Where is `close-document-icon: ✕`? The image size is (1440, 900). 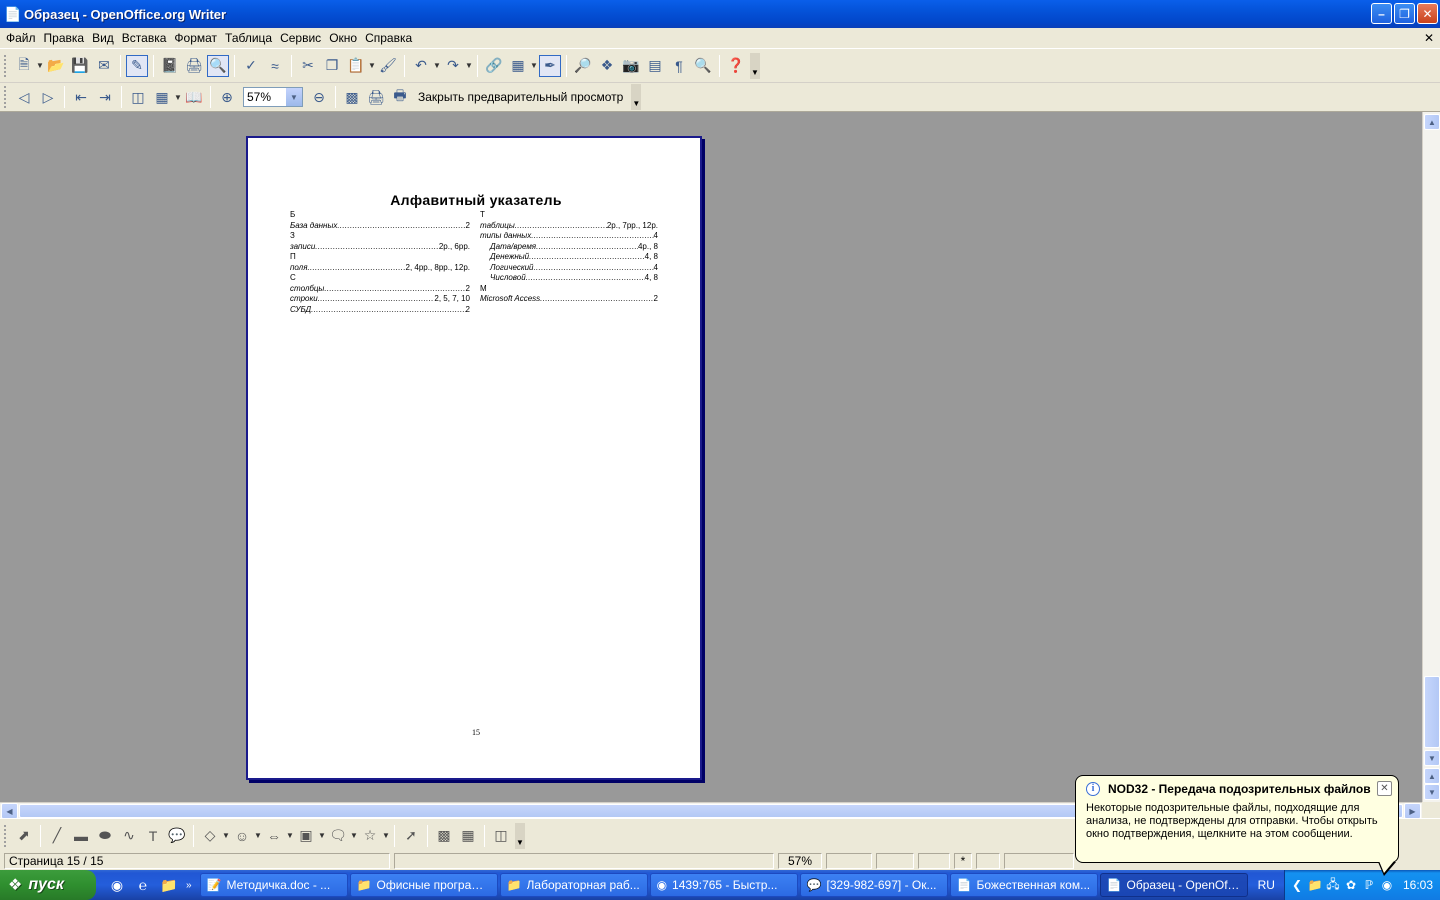 close-document-icon: ✕ is located at coordinates (1429, 38).